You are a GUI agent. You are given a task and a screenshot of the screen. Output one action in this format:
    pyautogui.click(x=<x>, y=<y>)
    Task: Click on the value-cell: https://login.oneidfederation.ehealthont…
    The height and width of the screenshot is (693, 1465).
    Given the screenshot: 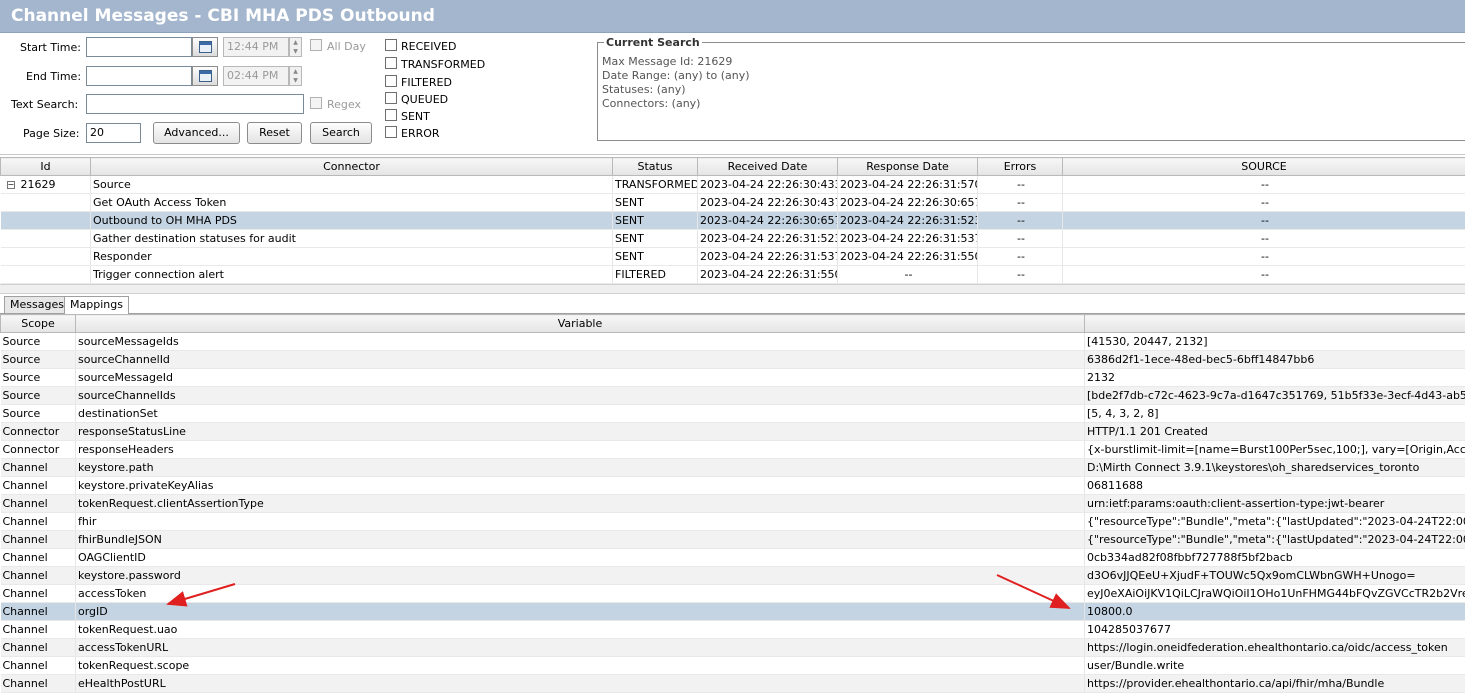 What is the action you would take?
    pyautogui.click(x=1275, y=648)
    